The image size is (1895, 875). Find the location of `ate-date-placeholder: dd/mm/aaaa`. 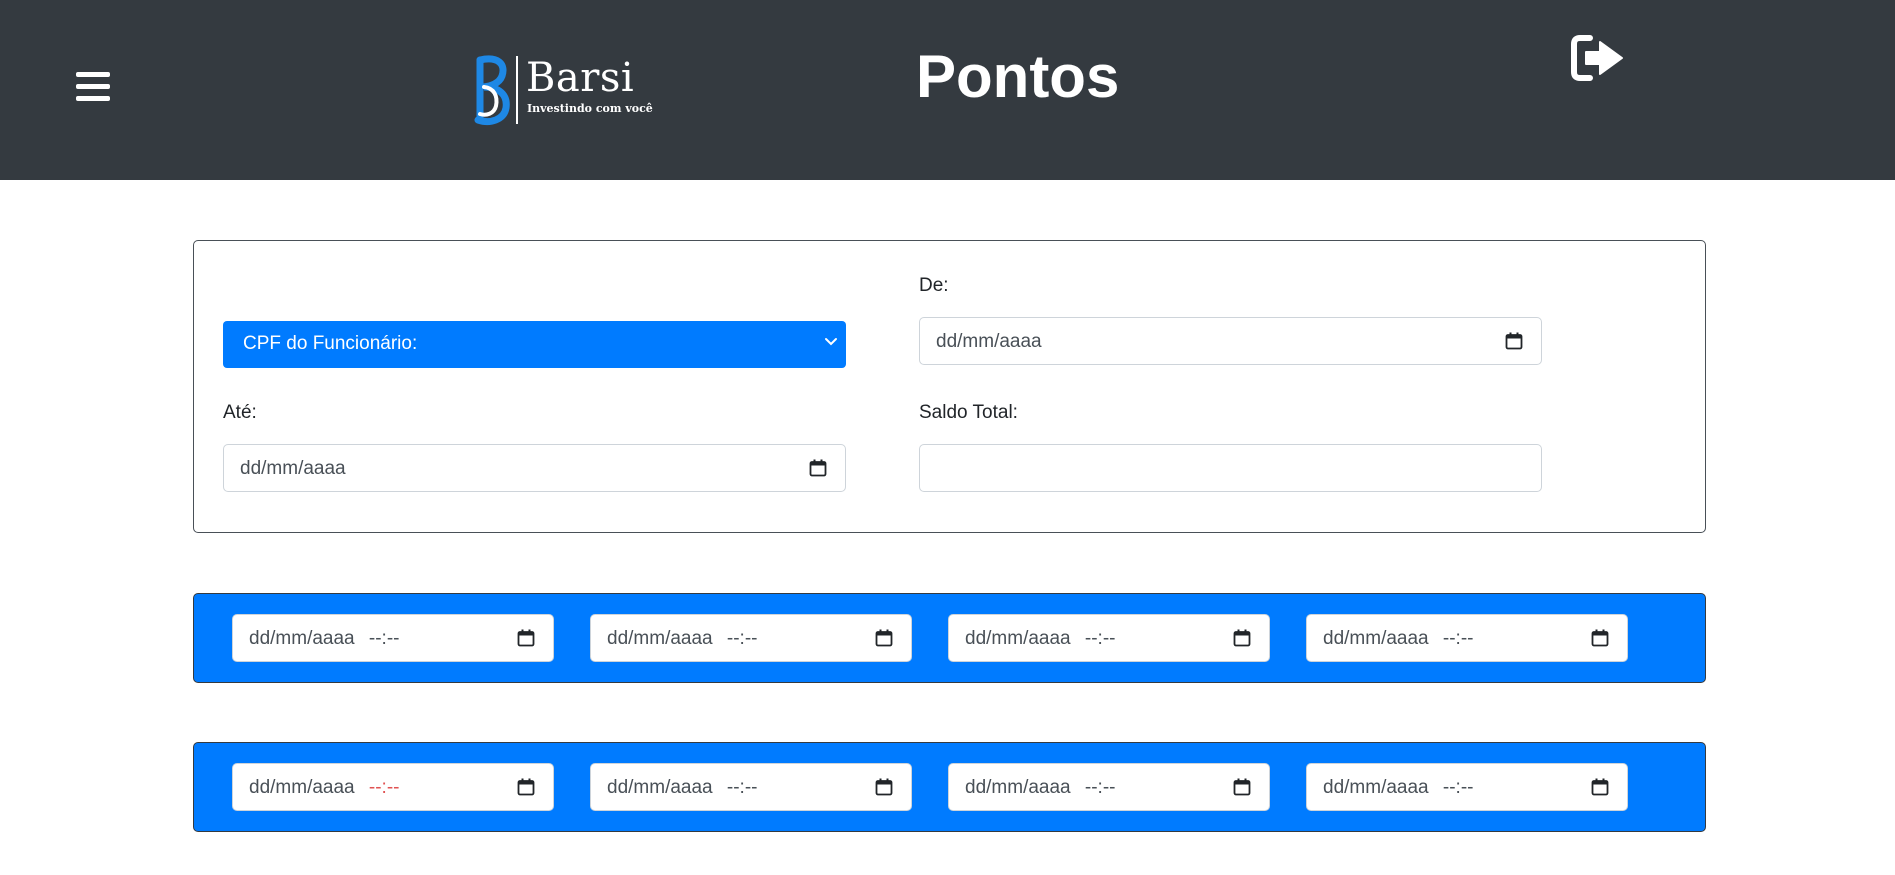

ate-date-placeholder: dd/mm/aaaa is located at coordinates (293, 468).